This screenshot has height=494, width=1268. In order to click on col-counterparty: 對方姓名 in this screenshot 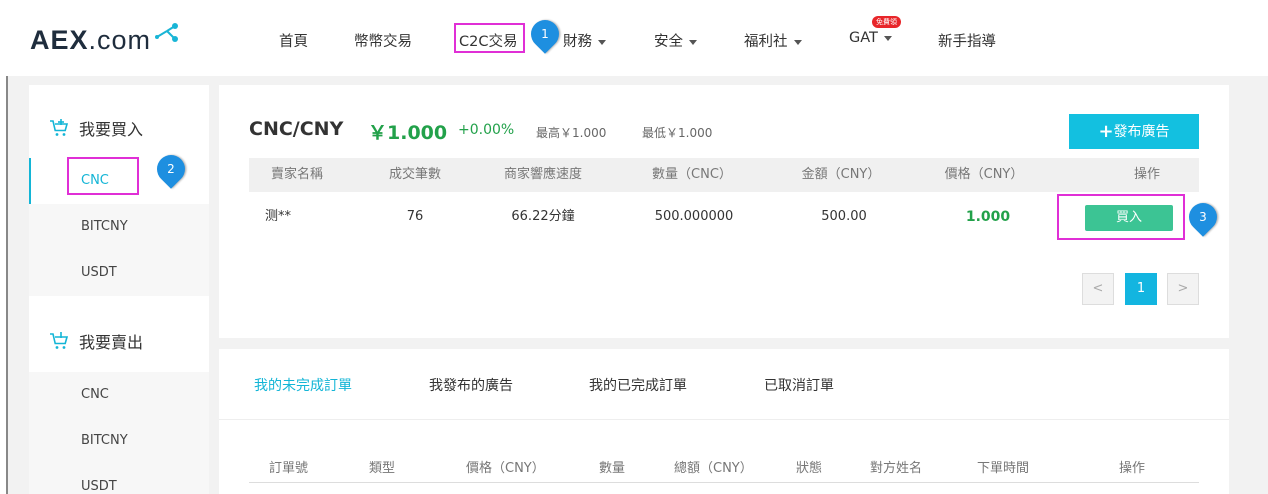, I will do `click(896, 468)`.